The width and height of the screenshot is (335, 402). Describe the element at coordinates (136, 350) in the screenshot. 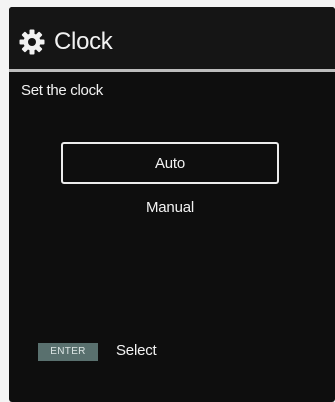

I see `select-hint: Select` at that location.